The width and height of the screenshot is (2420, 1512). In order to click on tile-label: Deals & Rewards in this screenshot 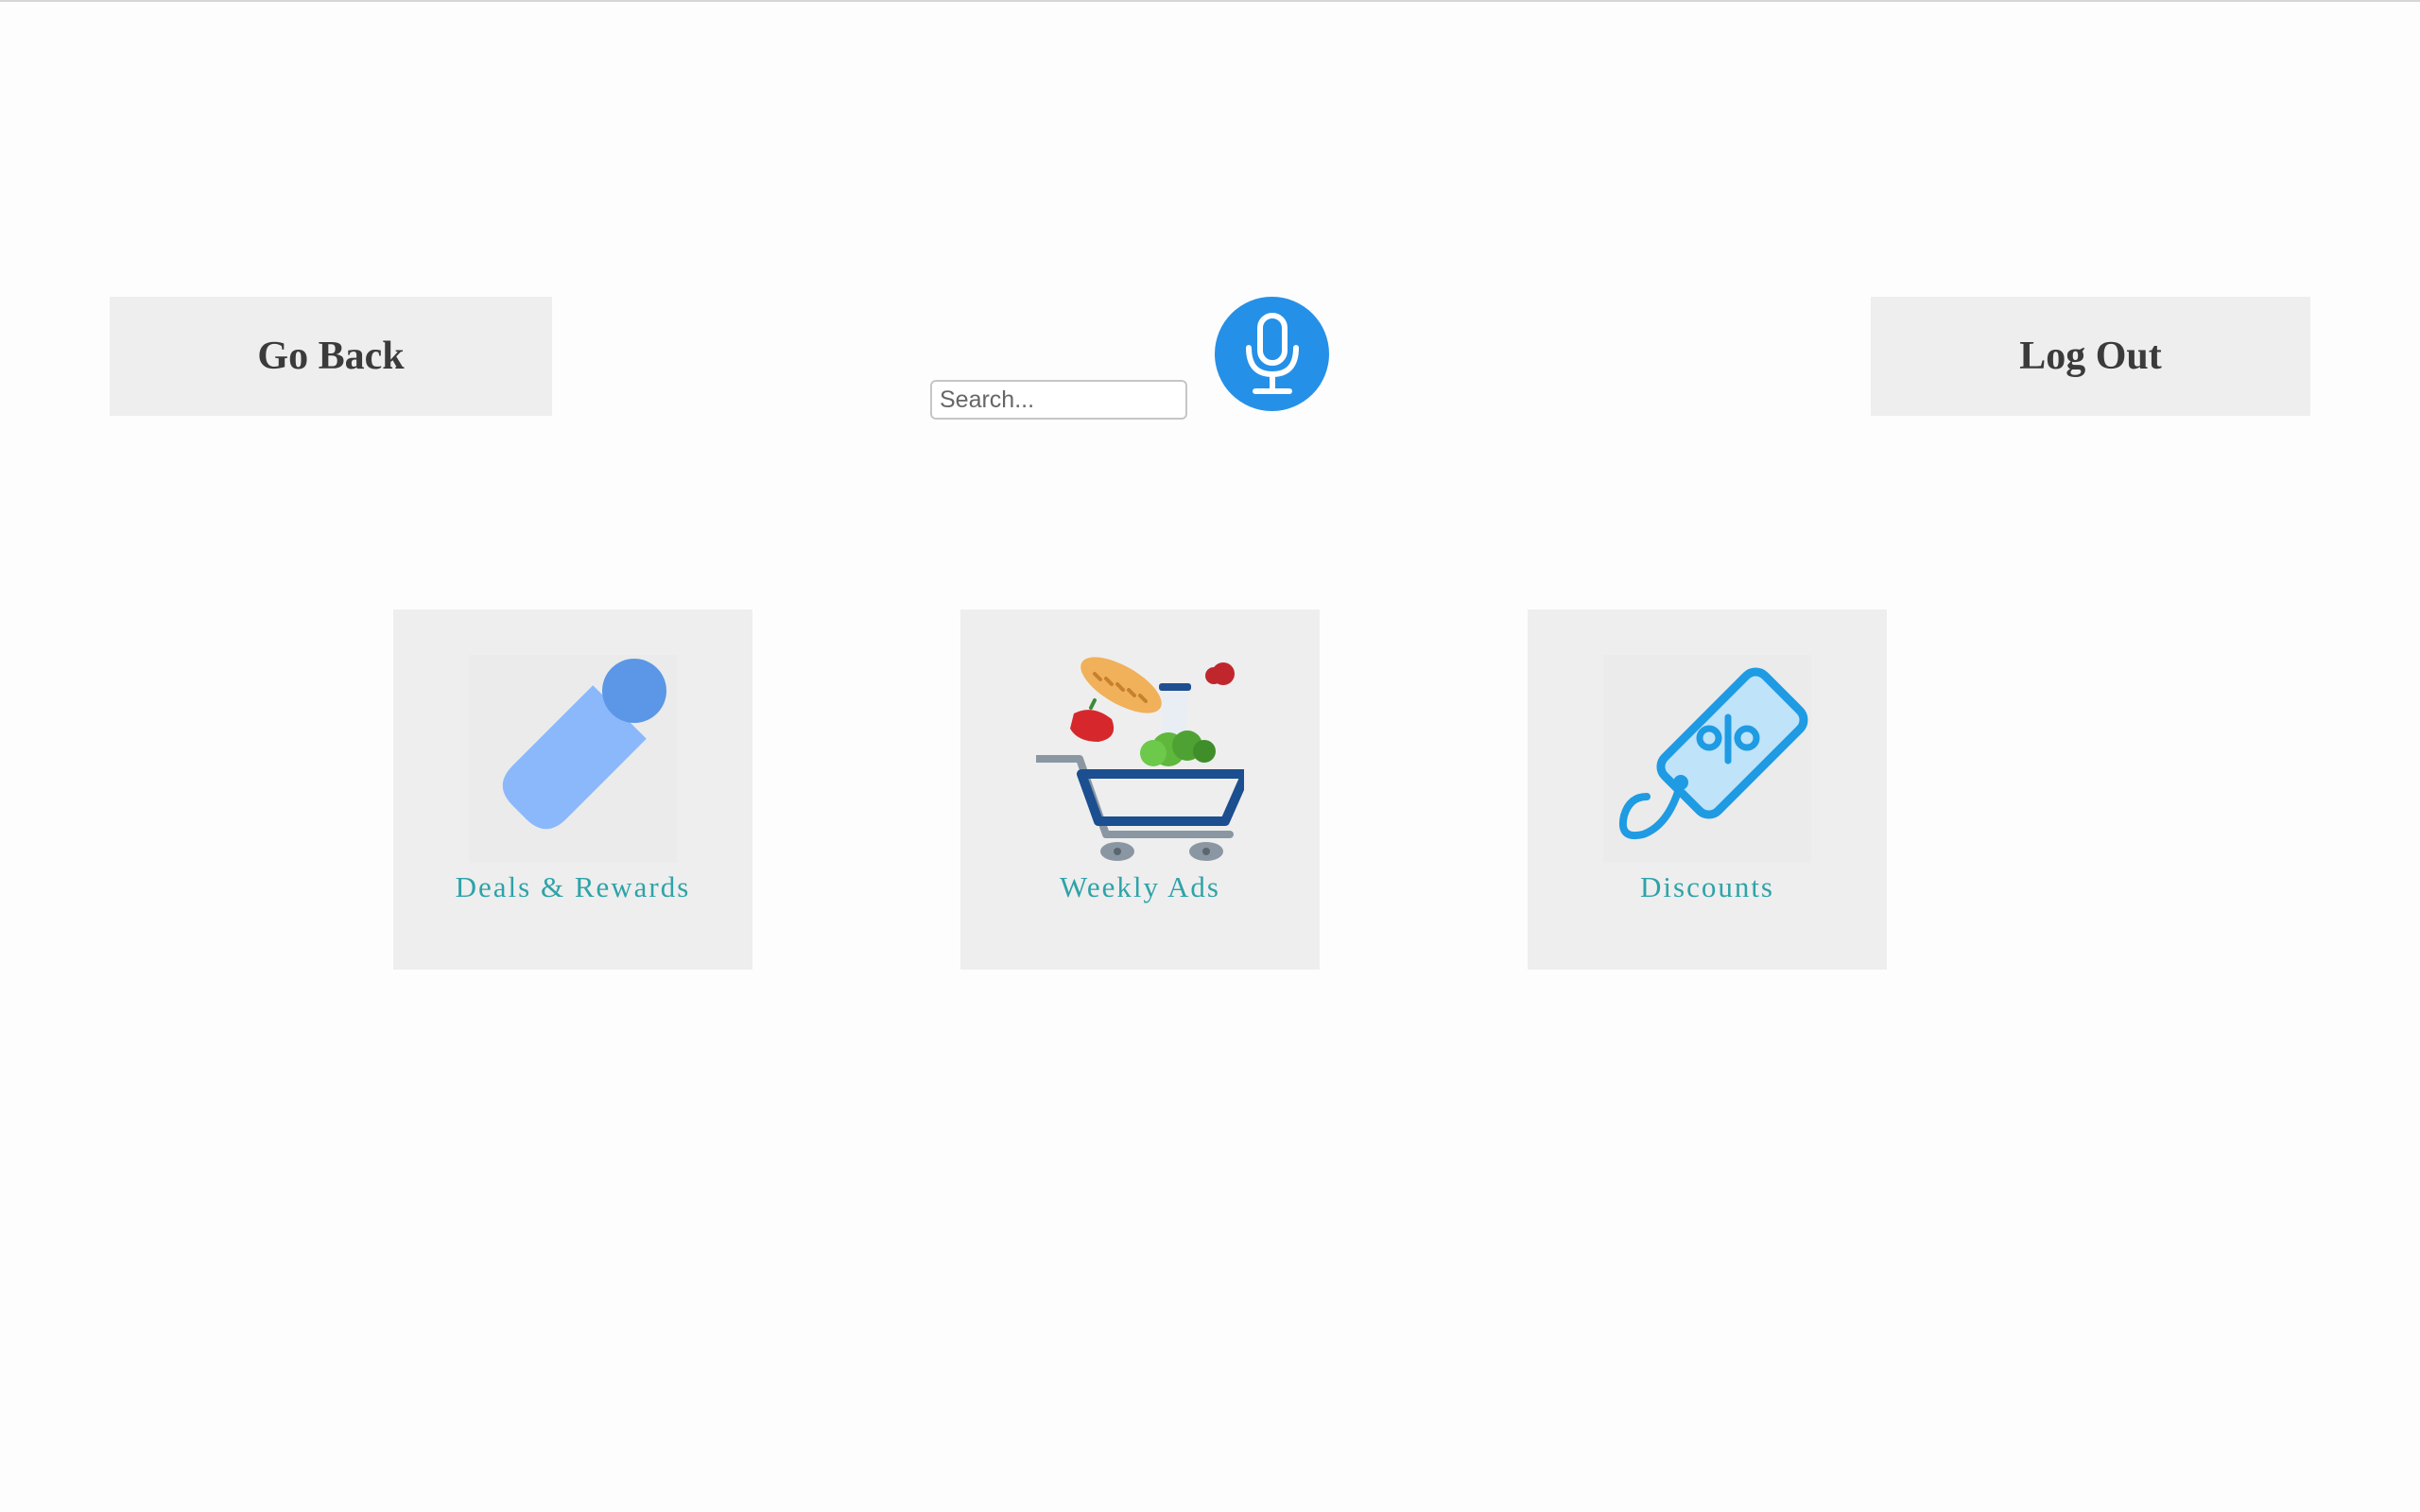, I will do `click(573, 886)`.